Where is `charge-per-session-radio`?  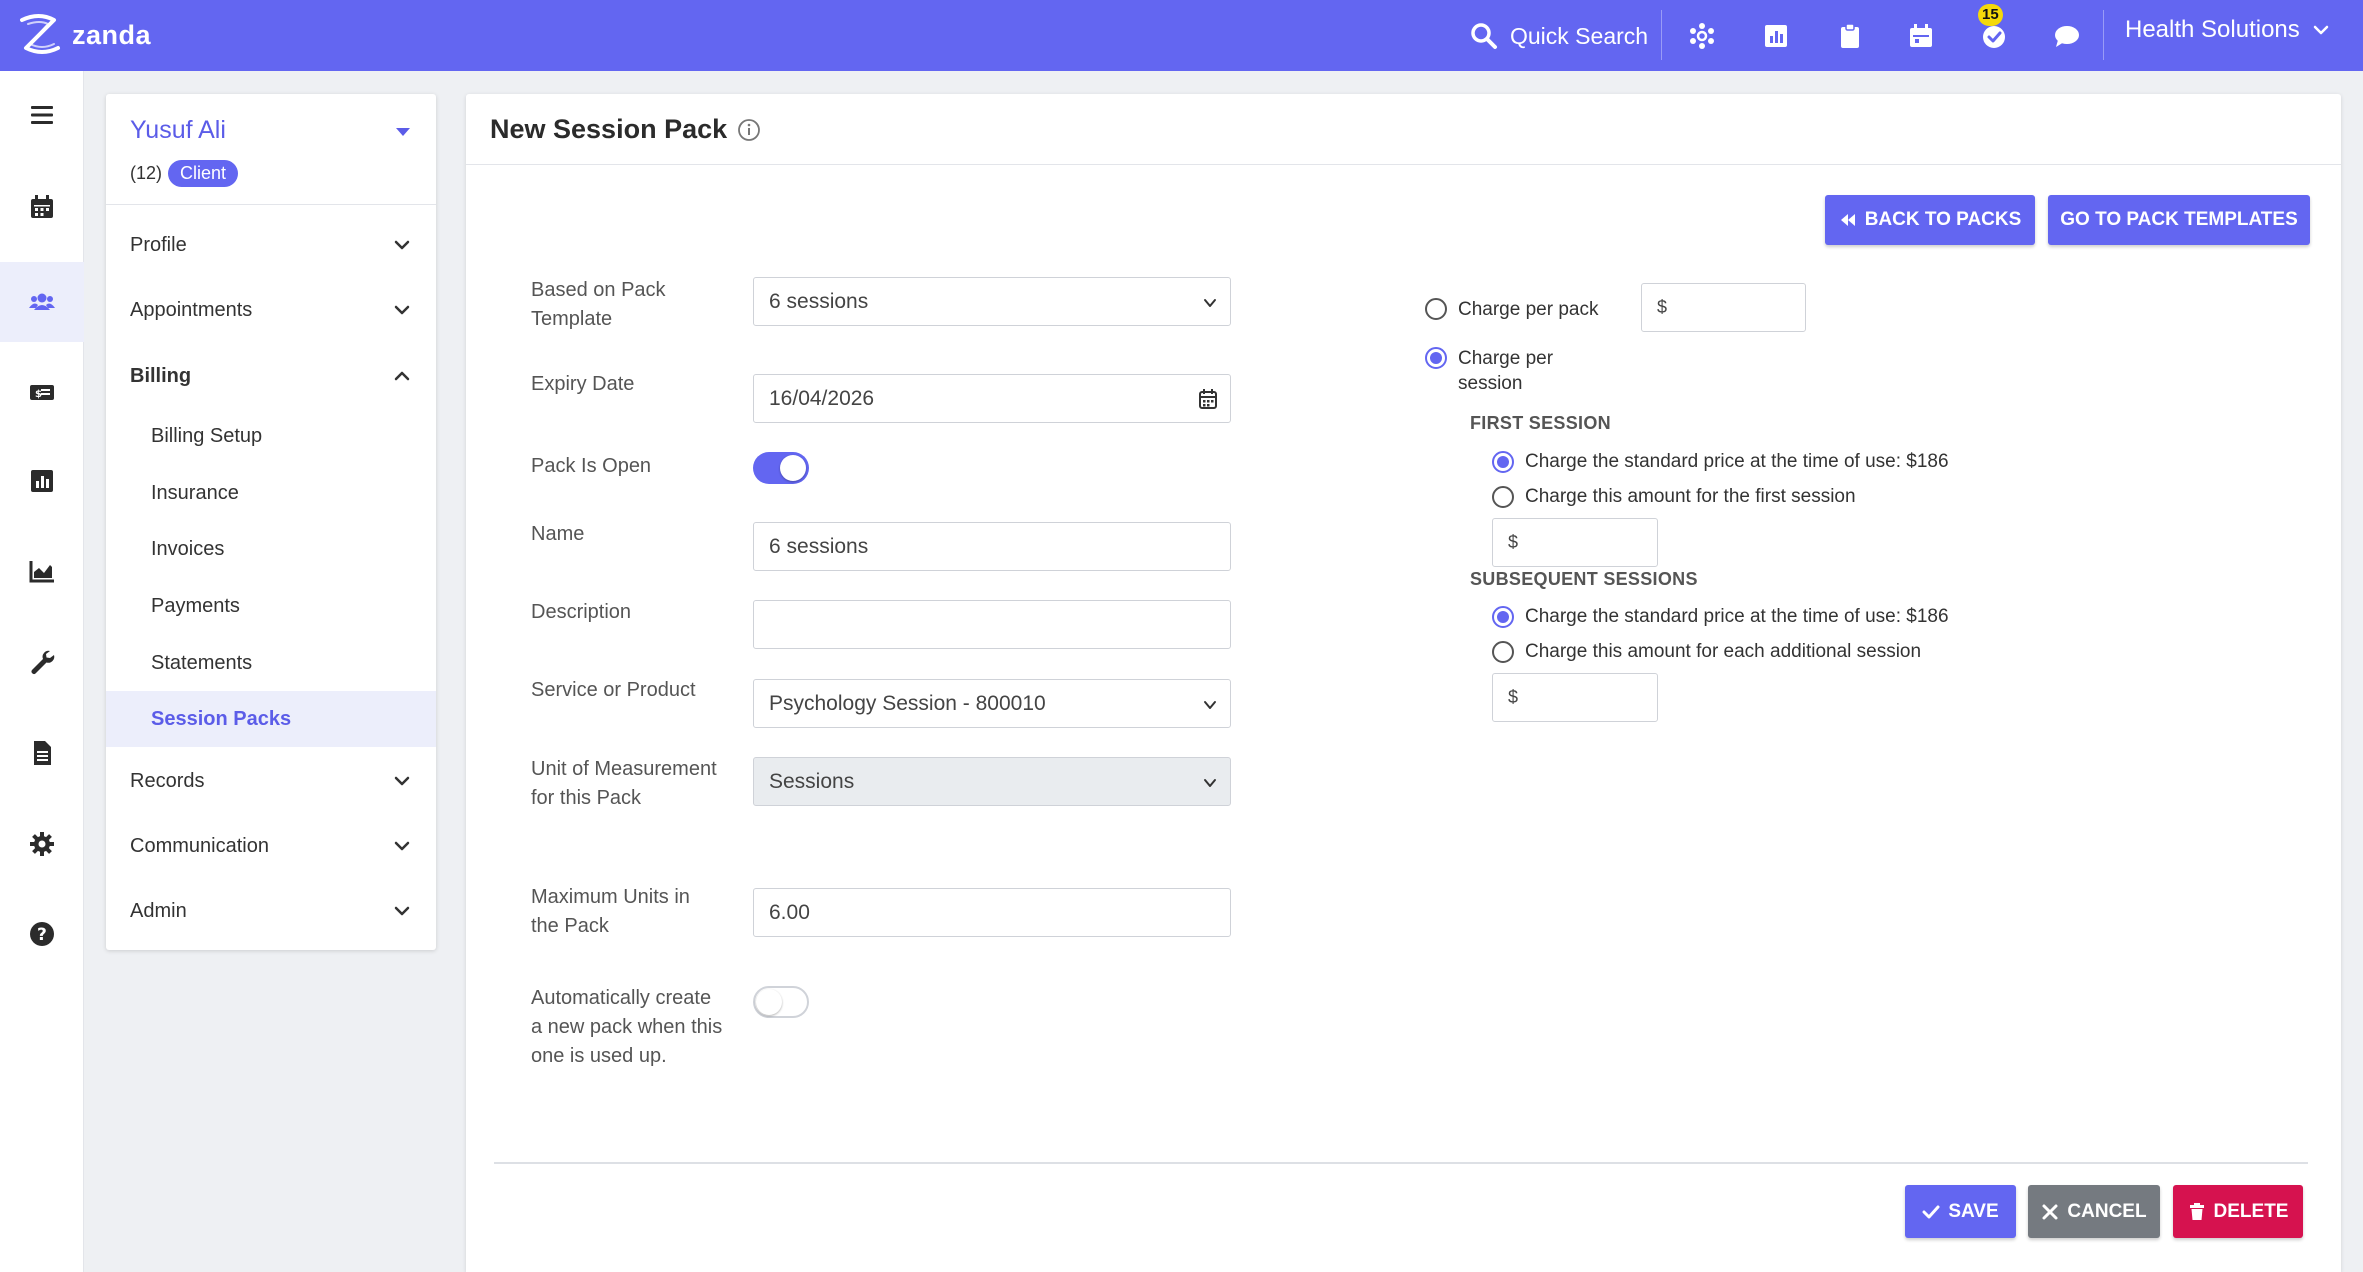
charge-per-session-radio is located at coordinates (1436, 358).